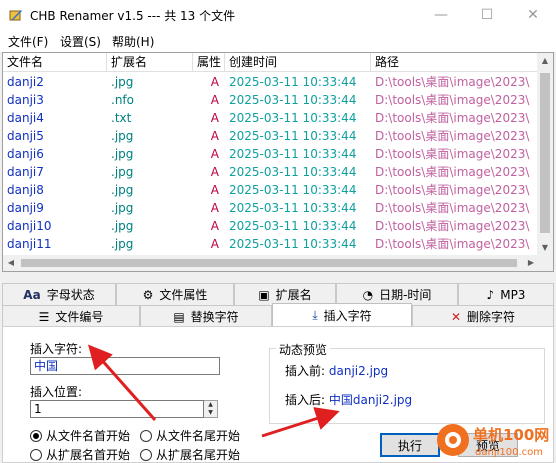 This screenshot has width=556, height=463. What do you see at coordinates (44, 316) in the screenshot?
I see `list-icon: ☰` at bounding box center [44, 316].